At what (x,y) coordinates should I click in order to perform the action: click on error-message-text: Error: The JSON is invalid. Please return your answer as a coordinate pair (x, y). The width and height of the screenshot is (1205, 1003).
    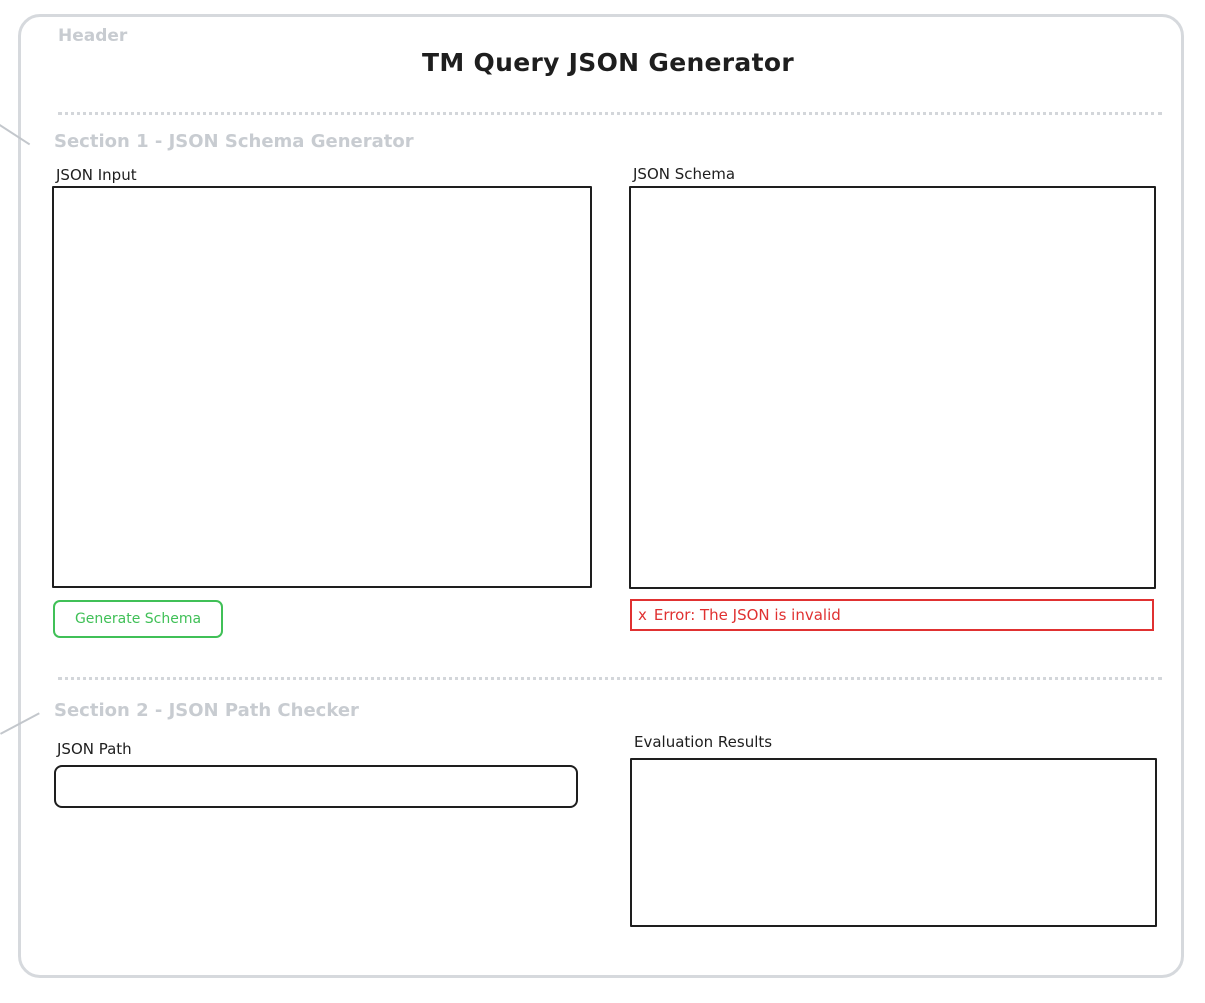
    Looking at the image, I should click on (747, 615).